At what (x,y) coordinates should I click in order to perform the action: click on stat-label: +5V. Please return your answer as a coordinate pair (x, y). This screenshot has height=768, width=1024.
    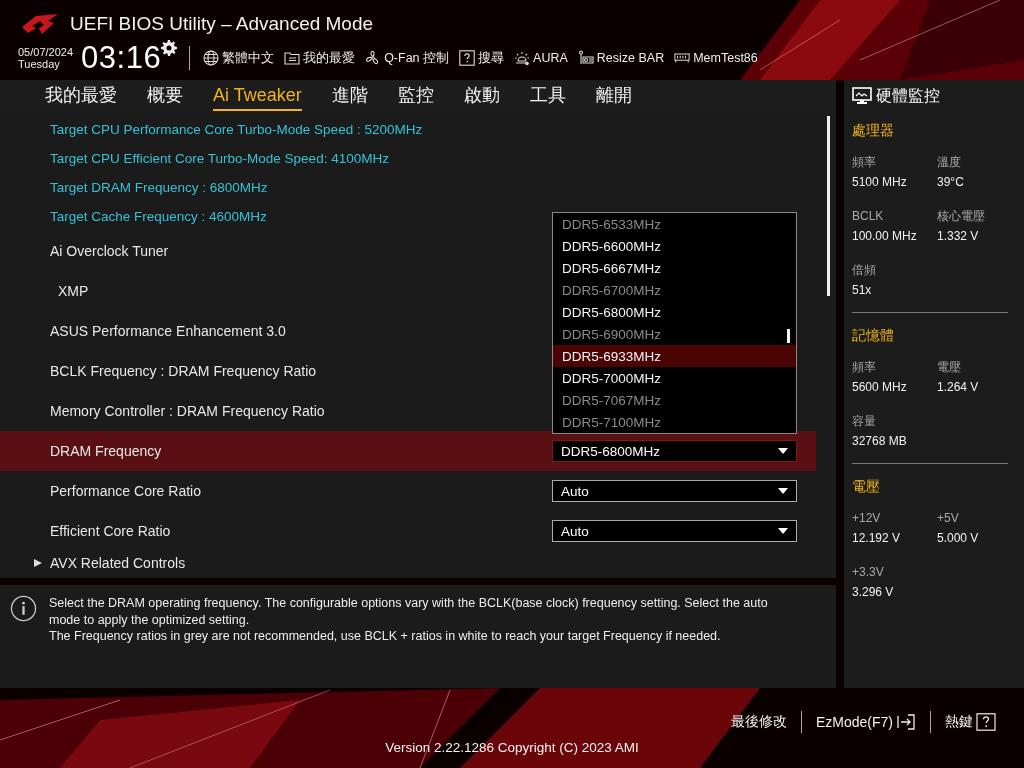
    Looking at the image, I should click on (948, 518).